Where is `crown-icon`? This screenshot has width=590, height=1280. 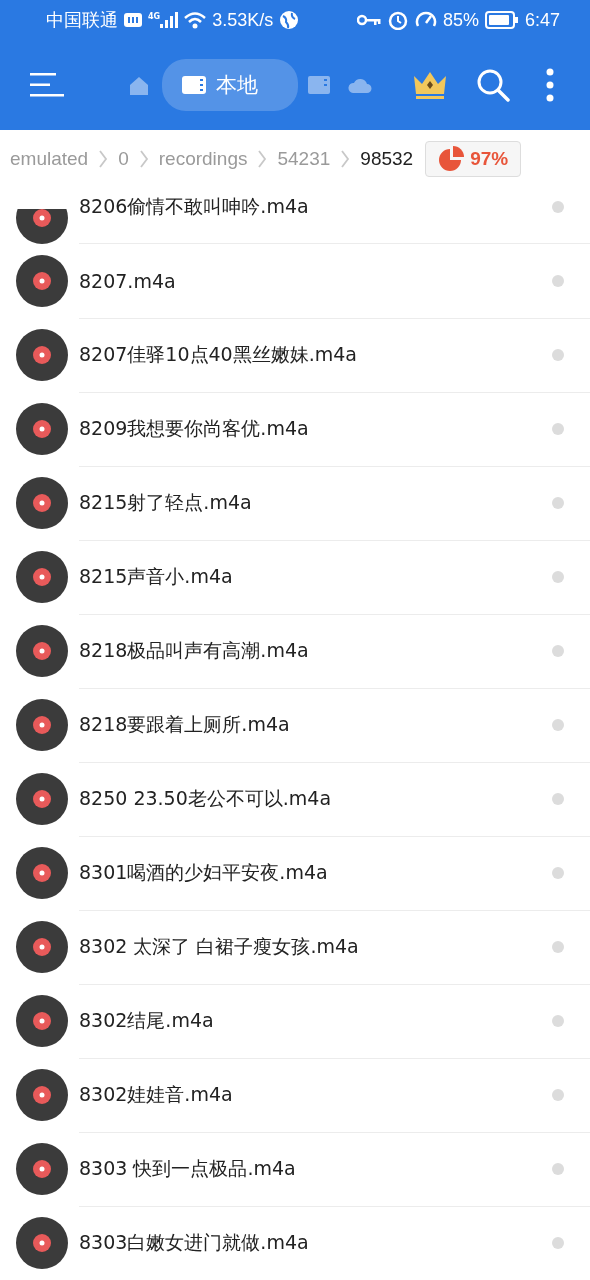
crown-icon is located at coordinates (430, 85).